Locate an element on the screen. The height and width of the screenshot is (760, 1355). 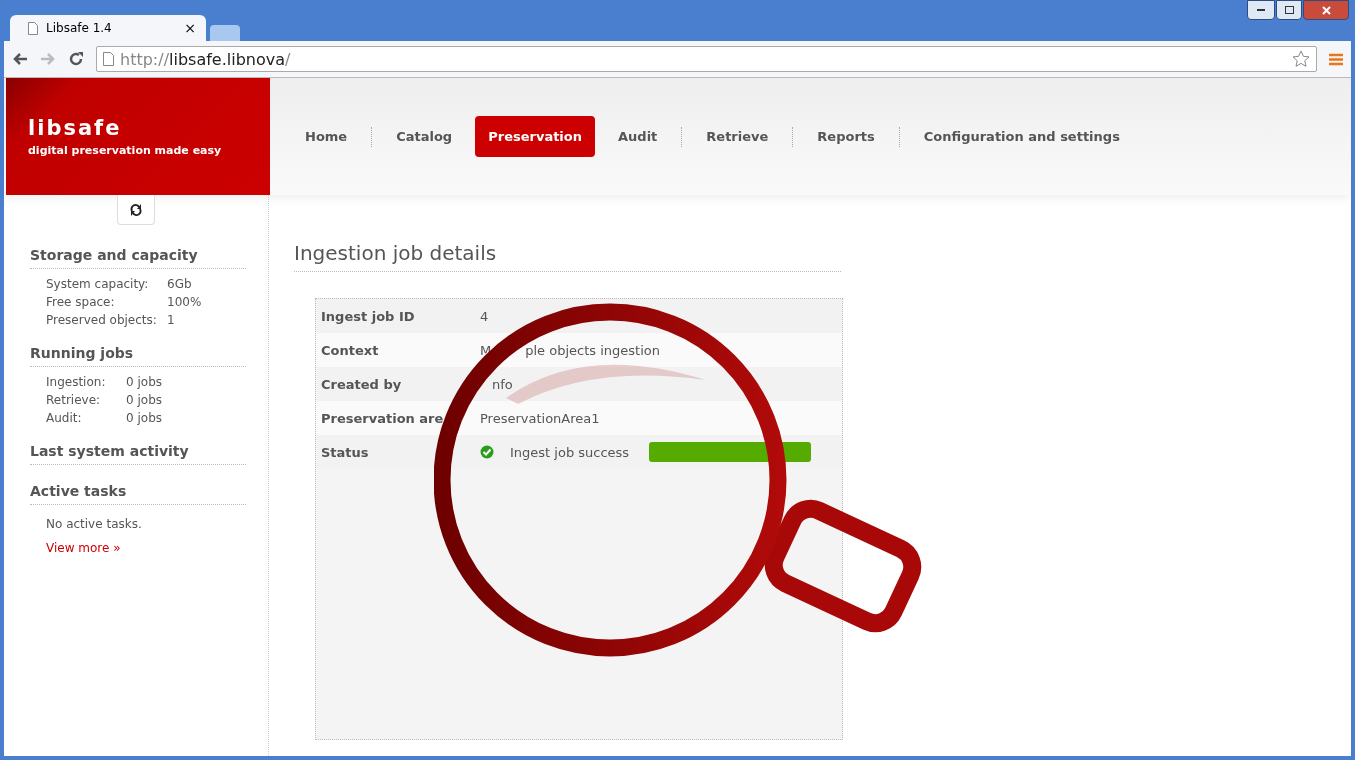
stat-label: System capacity: is located at coordinates (98, 284).